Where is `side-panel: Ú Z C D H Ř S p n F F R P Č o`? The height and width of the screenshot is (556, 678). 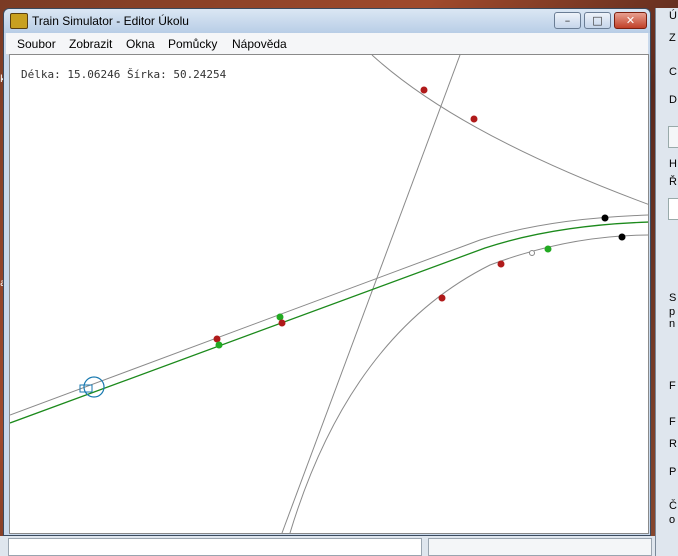 side-panel: Ú Z C D H Ř S p n F F R P Č o is located at coordinates (666, 282).